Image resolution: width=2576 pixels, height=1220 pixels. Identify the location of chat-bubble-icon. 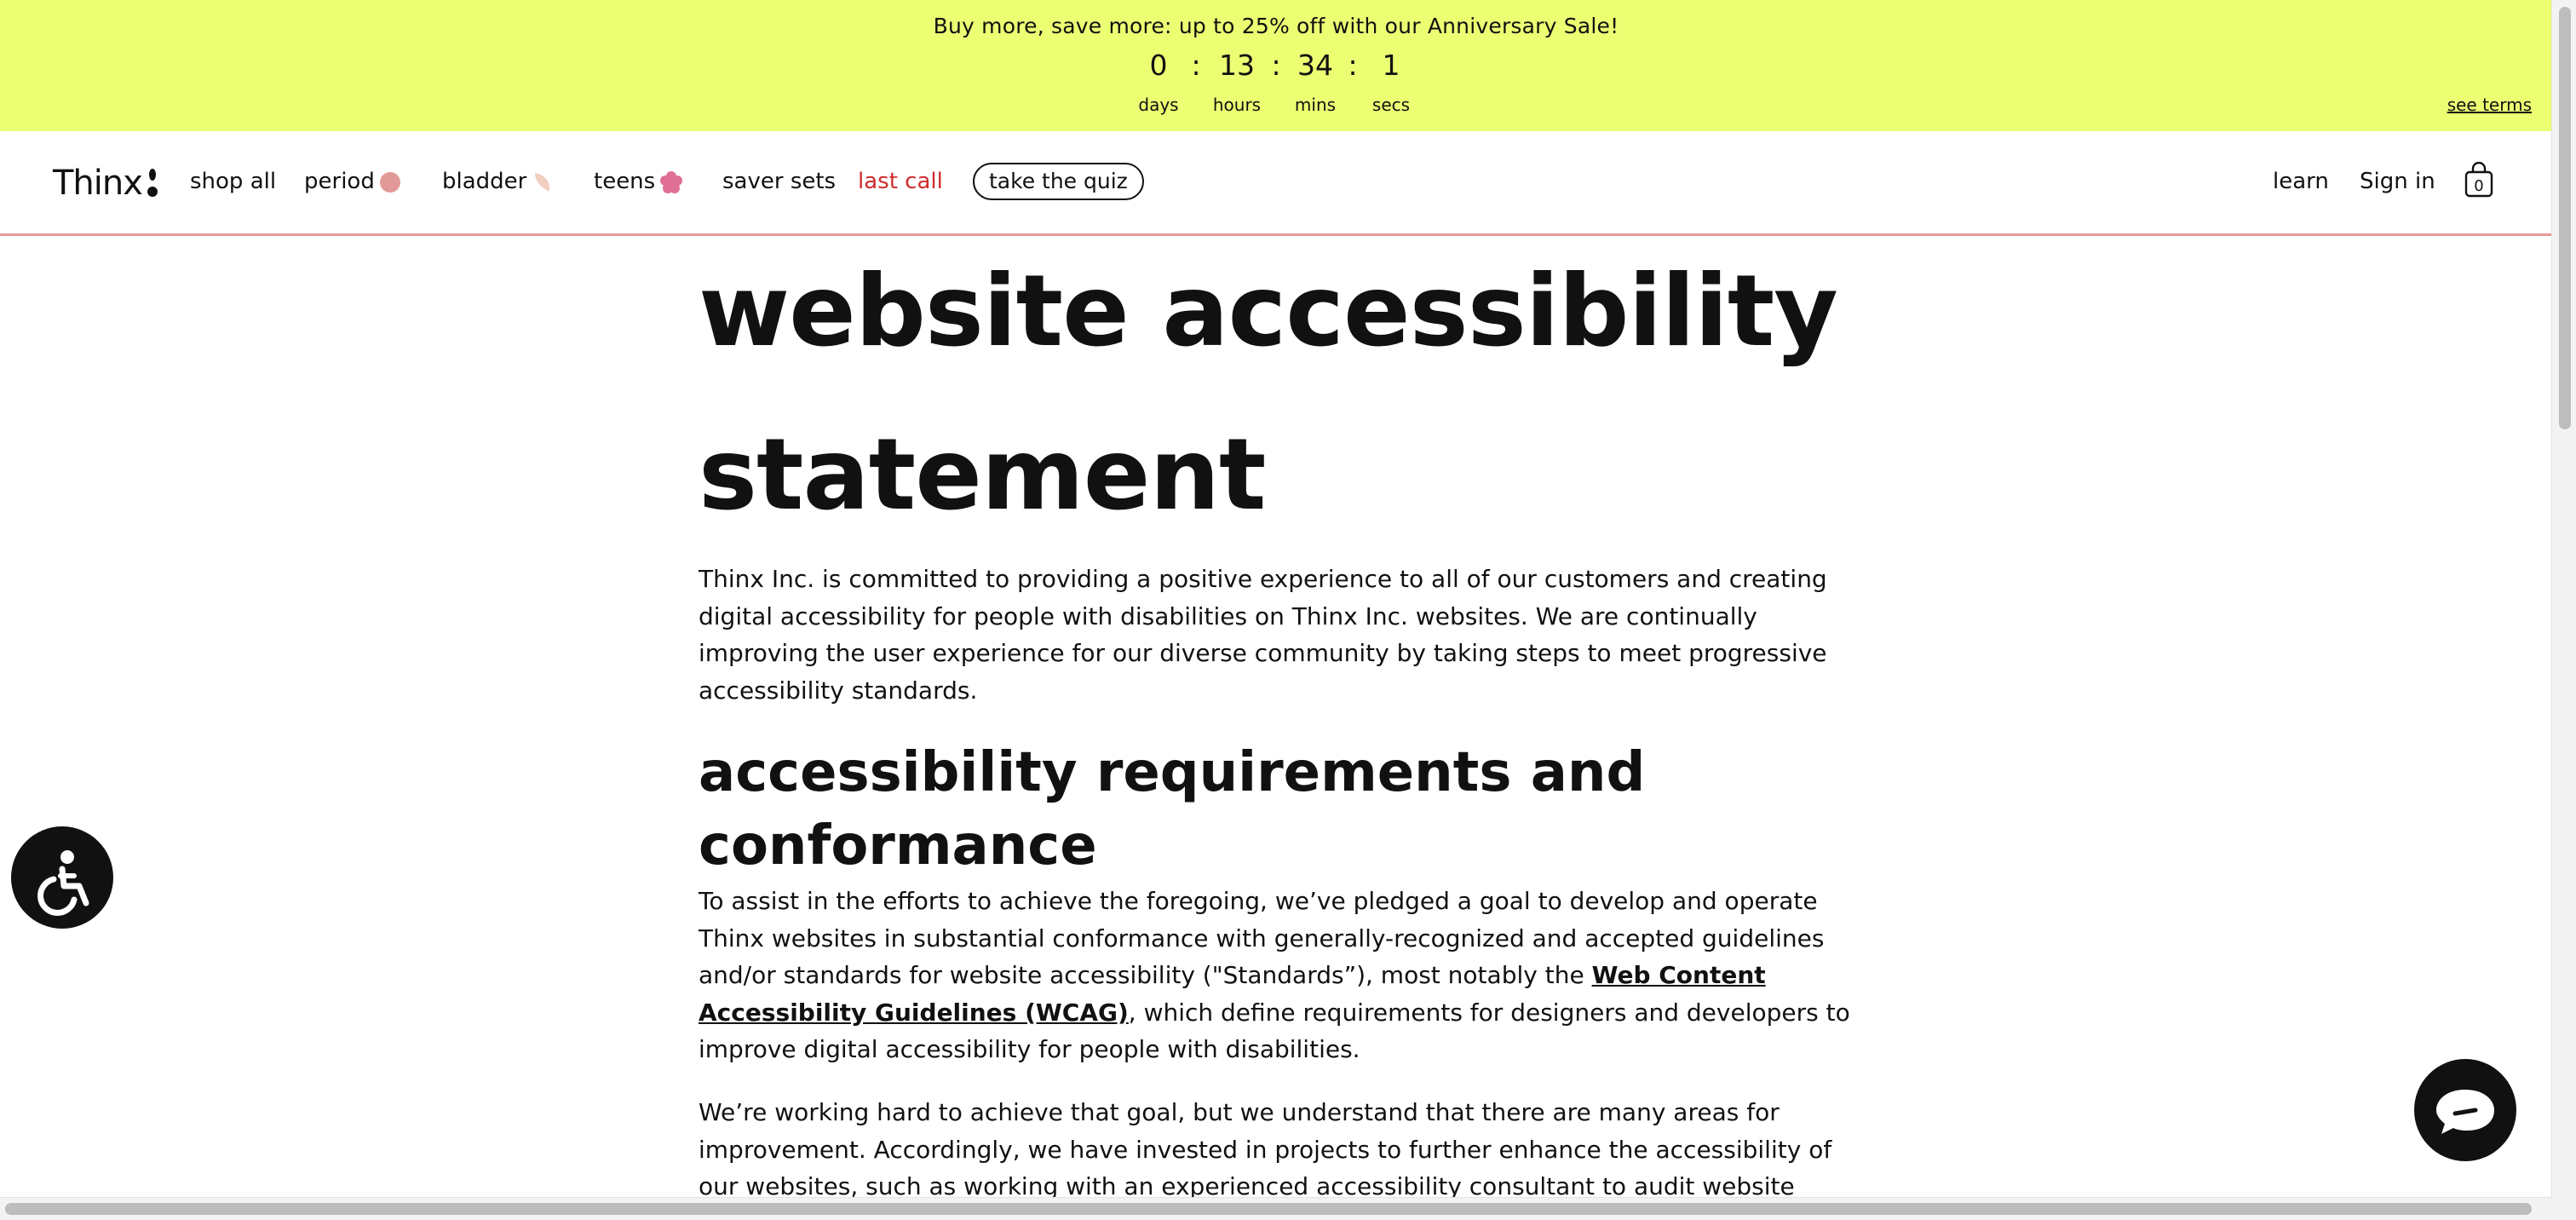
(2465, 1112).